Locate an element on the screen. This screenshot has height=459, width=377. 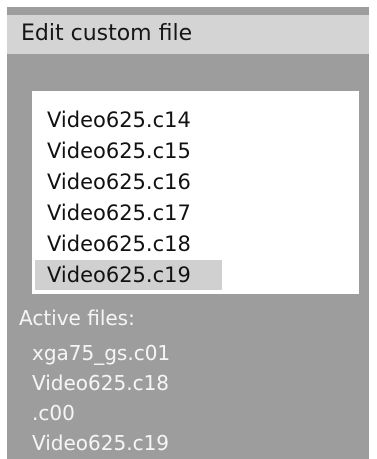
file-list-item: Video625.c14 is located at coordinates (120, 120).